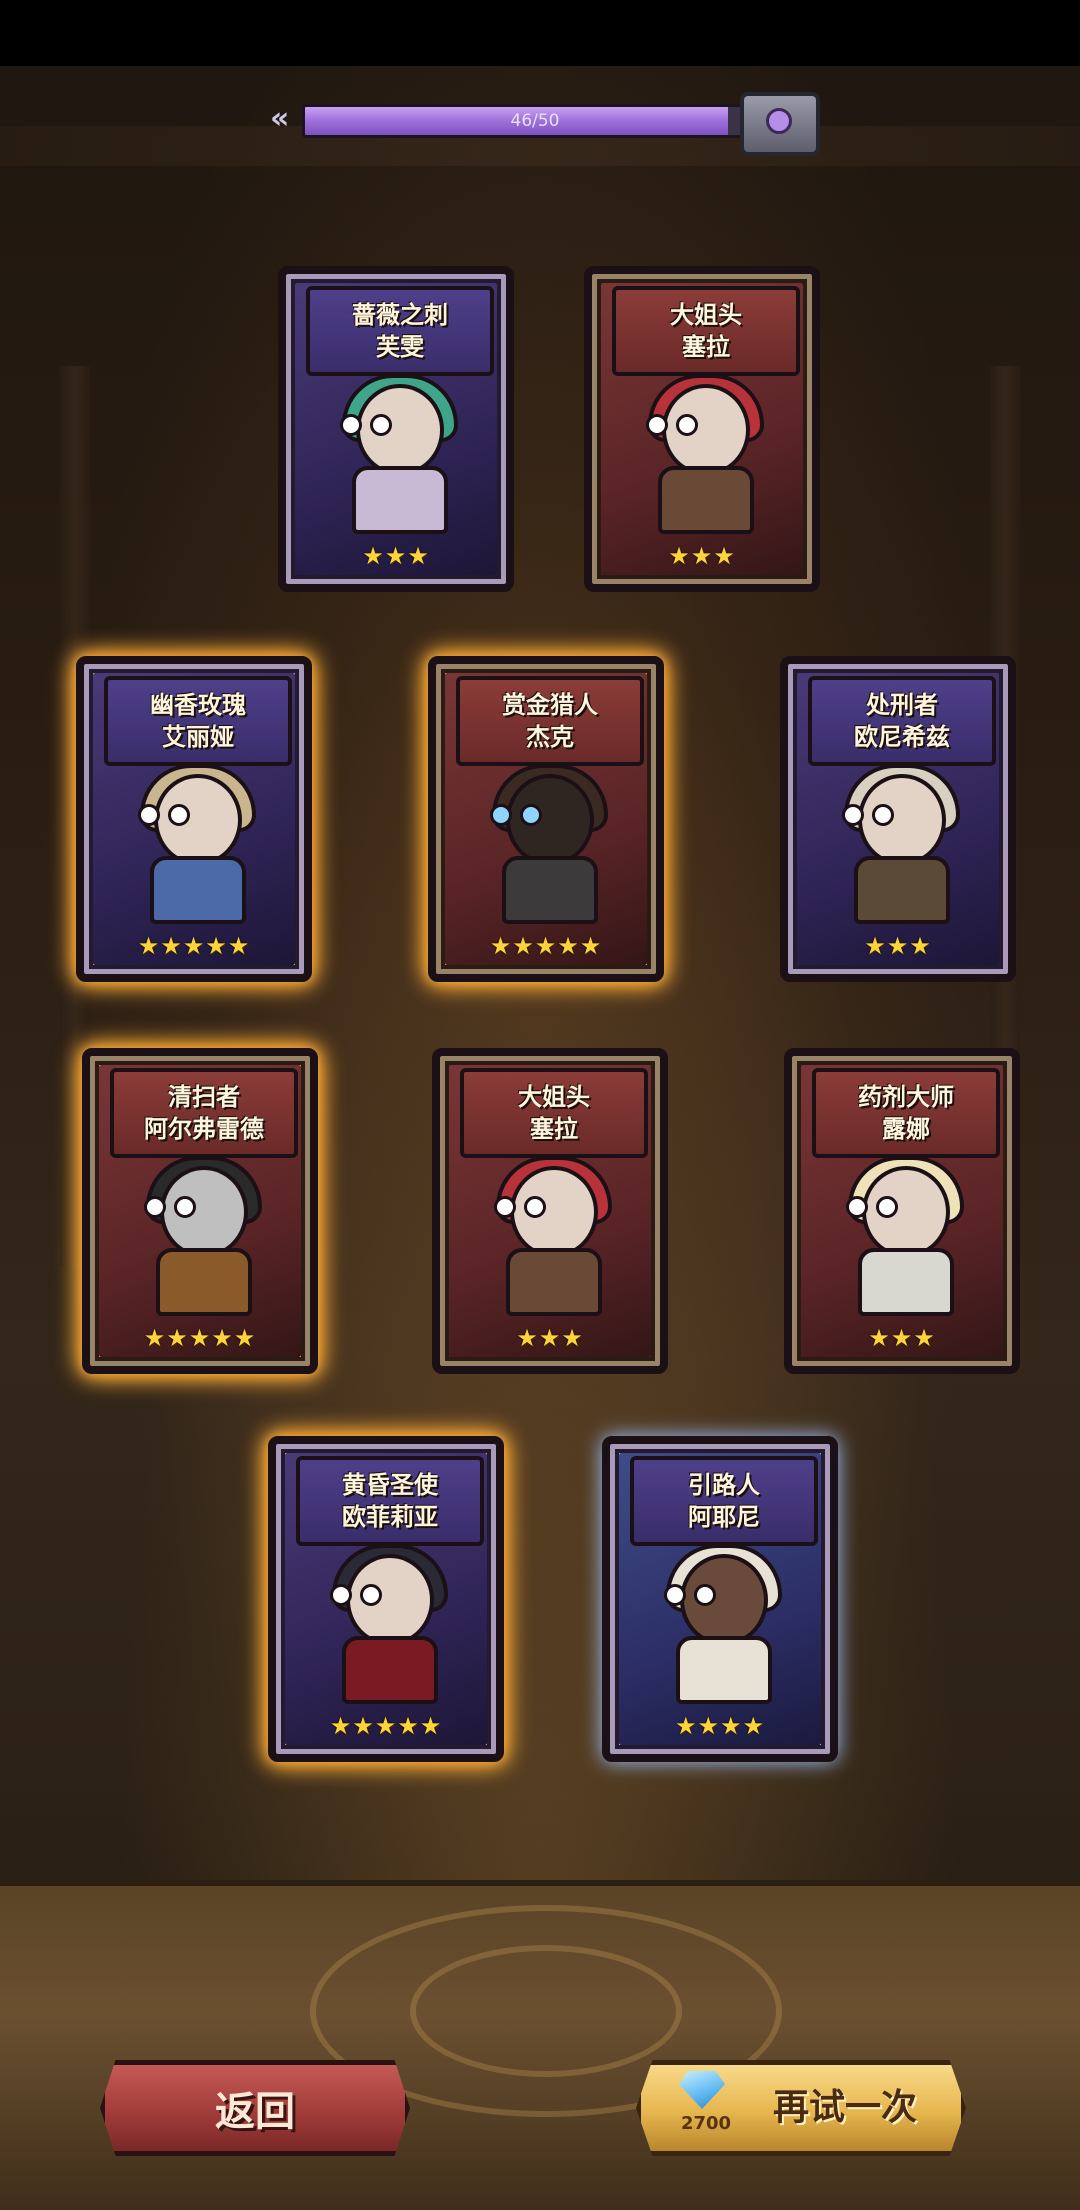  What do you see at coordinates (844, 2107) in the screenshot?
I see `retry-button-label: 再试一次` at bounding box center [844, 2107].